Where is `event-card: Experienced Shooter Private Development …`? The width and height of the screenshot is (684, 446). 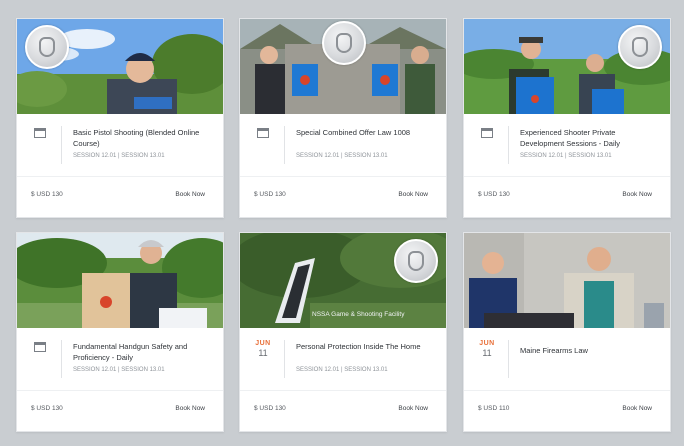 event-card: Experienced Shooter Private Development … is located at coordinates (567, 118).